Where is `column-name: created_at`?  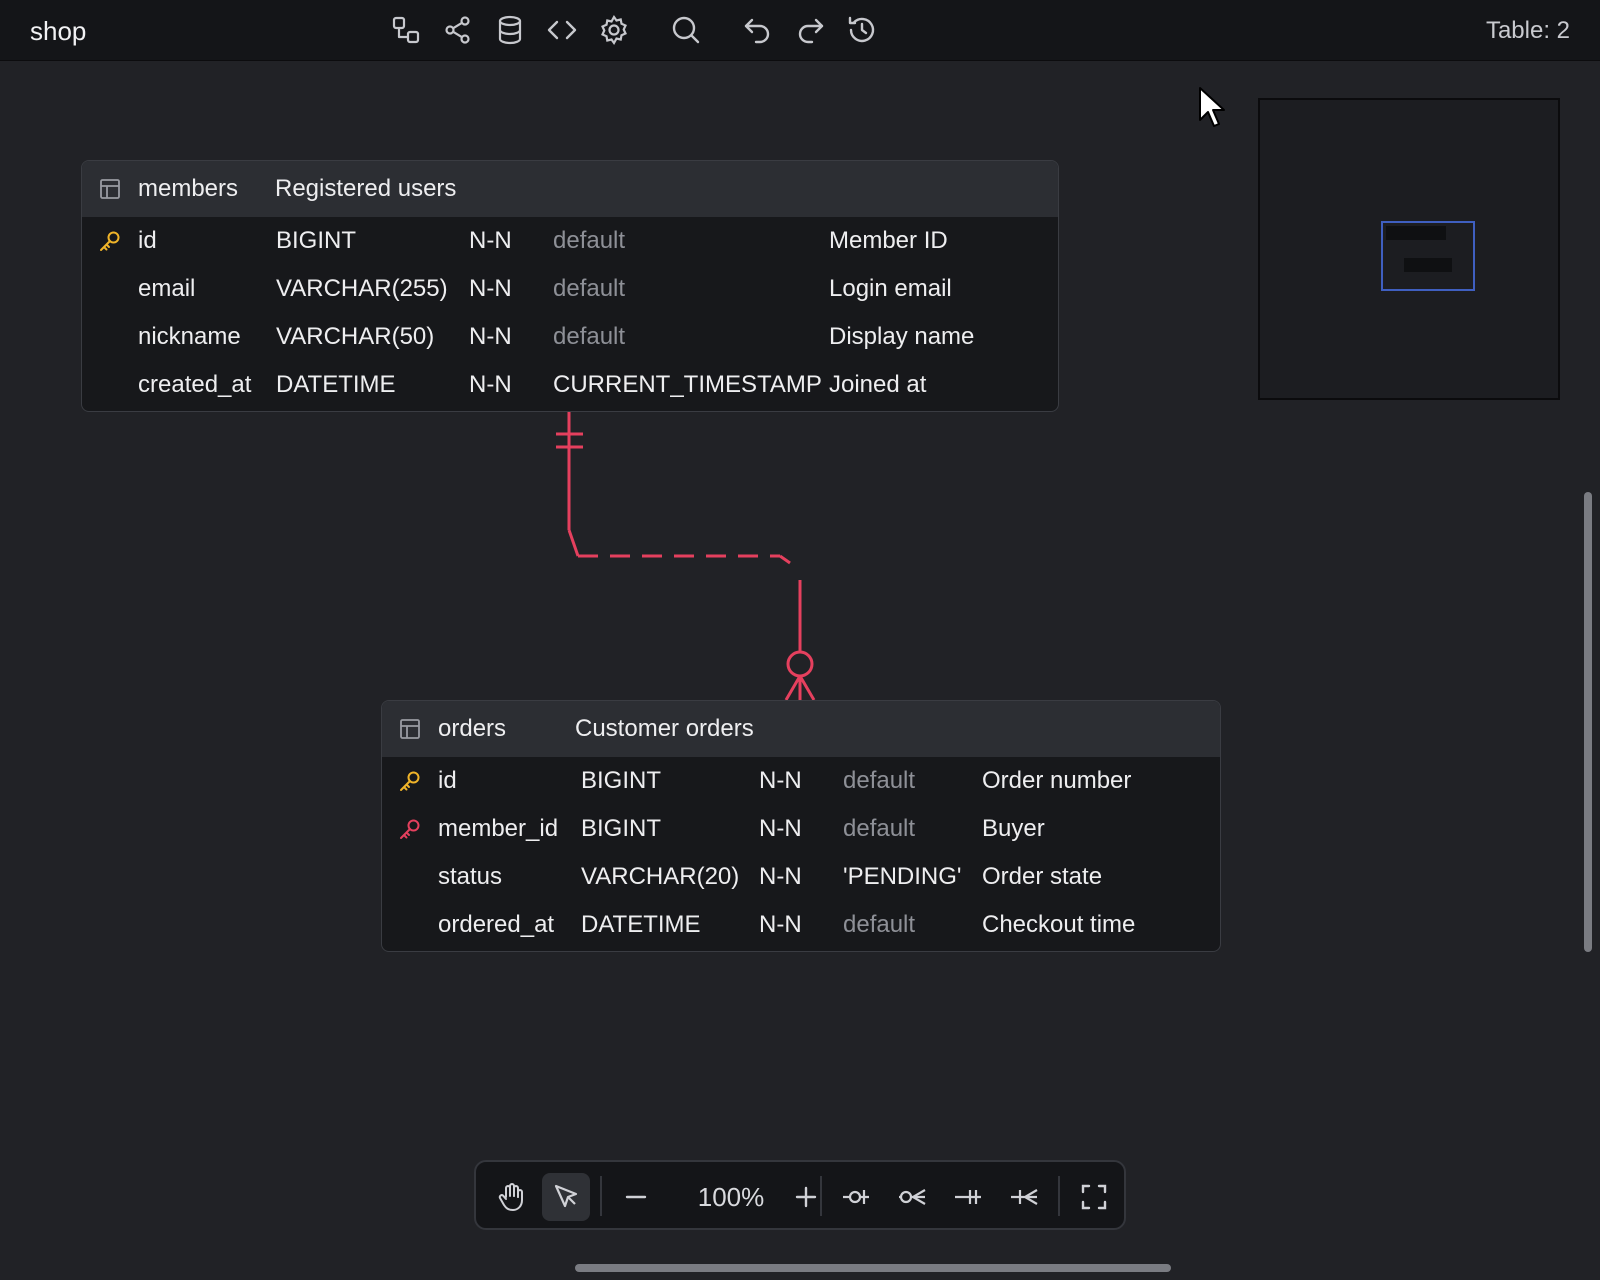 column-name: created_at is located at coordinates (194, 385).